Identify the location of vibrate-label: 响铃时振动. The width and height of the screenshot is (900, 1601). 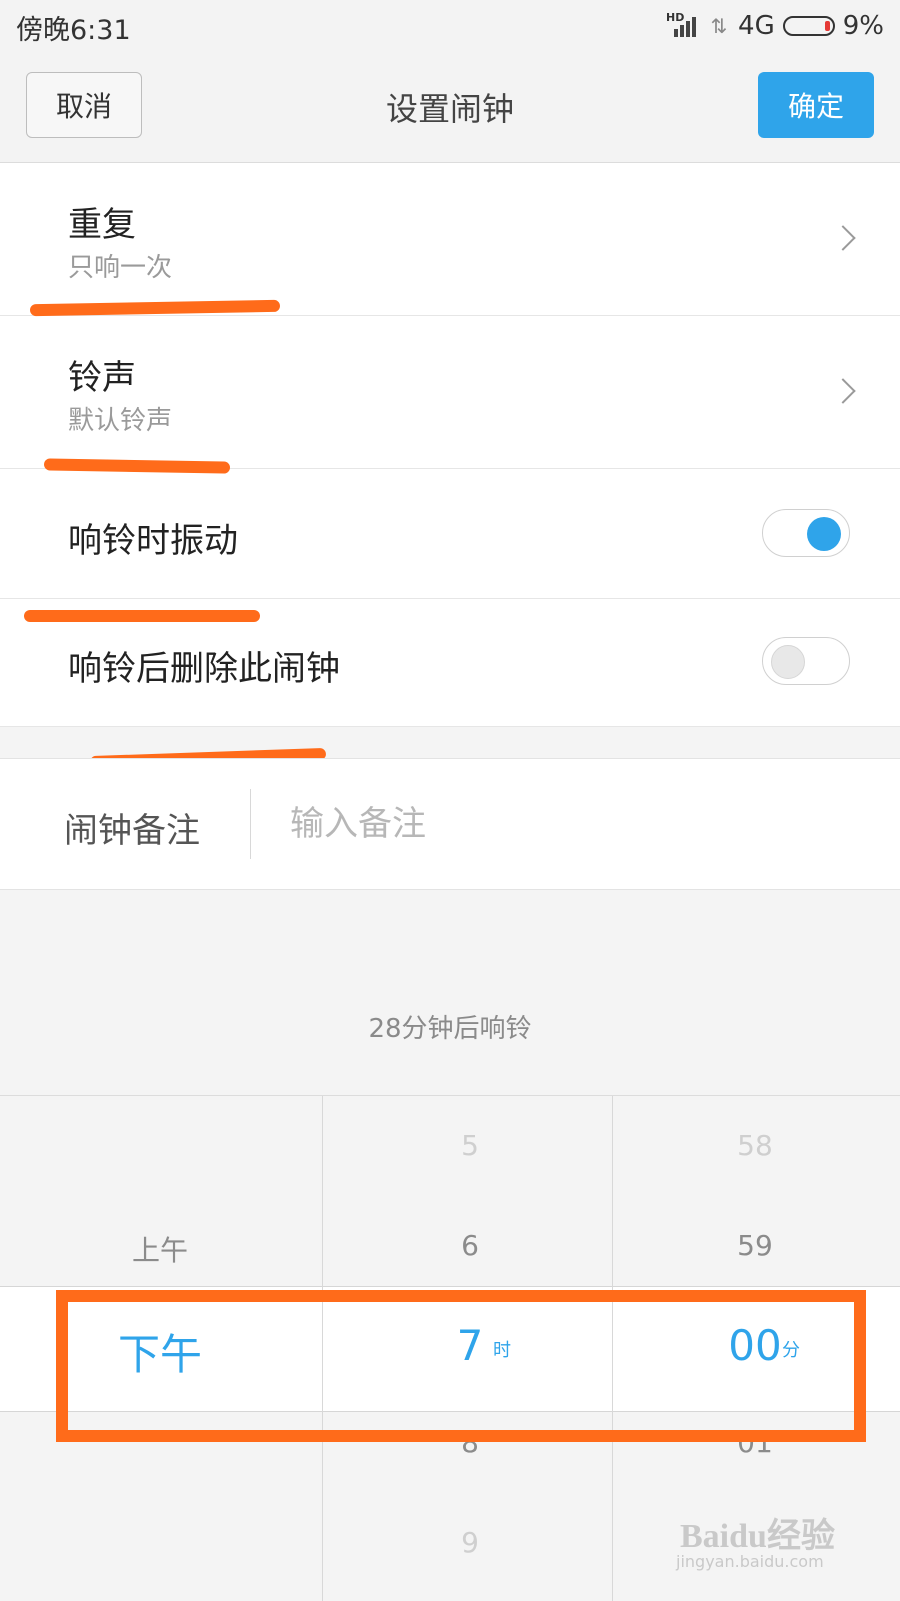
(153, 541).